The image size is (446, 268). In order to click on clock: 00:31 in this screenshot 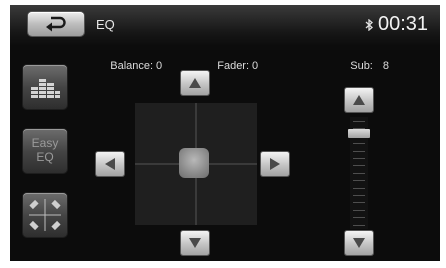, I will do `click(403, 24)`.